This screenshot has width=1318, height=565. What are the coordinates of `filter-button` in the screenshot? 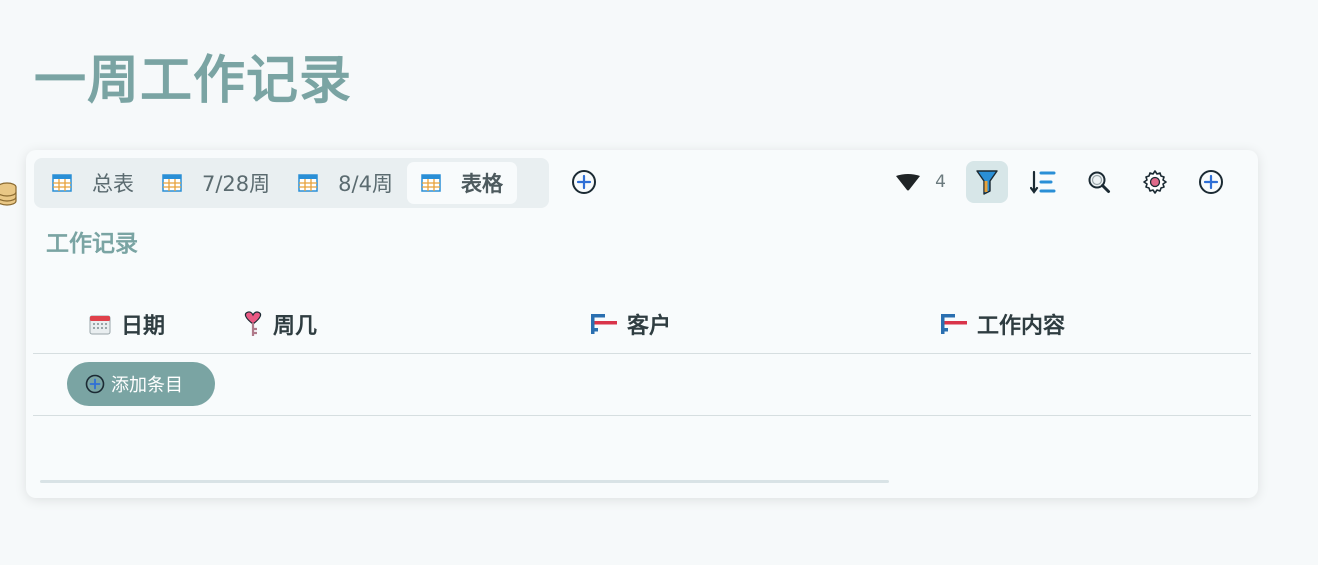 It's located at (987, 182).